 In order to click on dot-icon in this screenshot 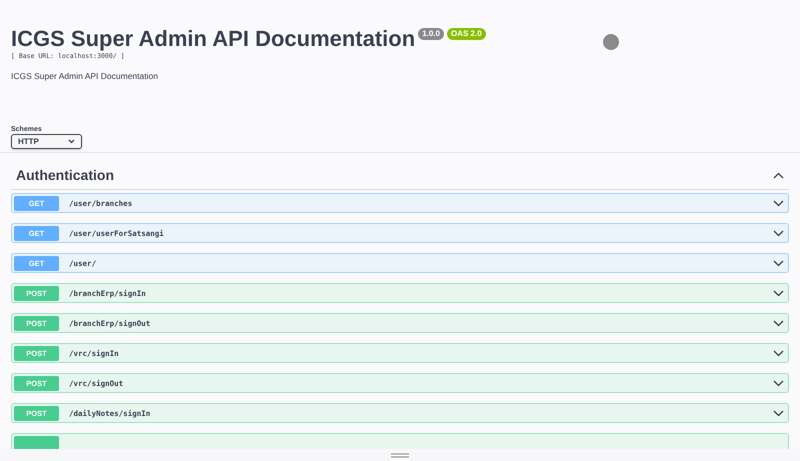, I will do `click(611, 42)`.